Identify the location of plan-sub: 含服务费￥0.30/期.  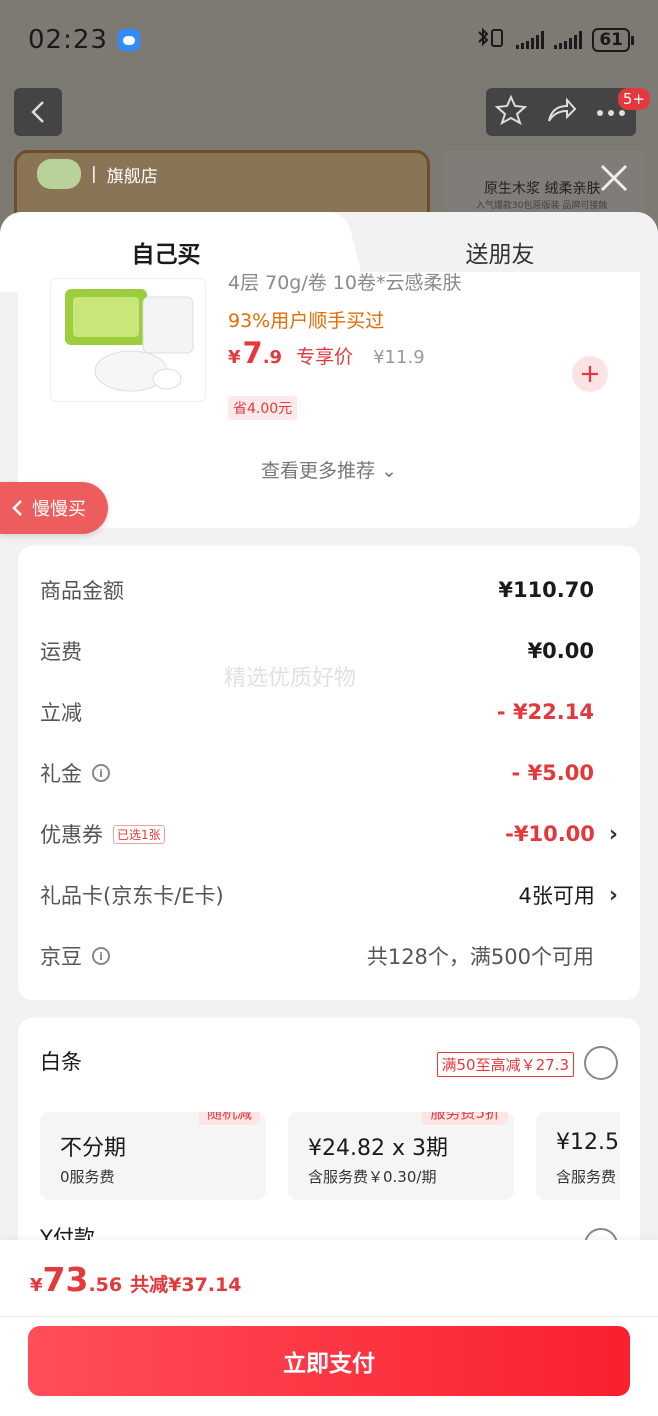
(372, 1177).